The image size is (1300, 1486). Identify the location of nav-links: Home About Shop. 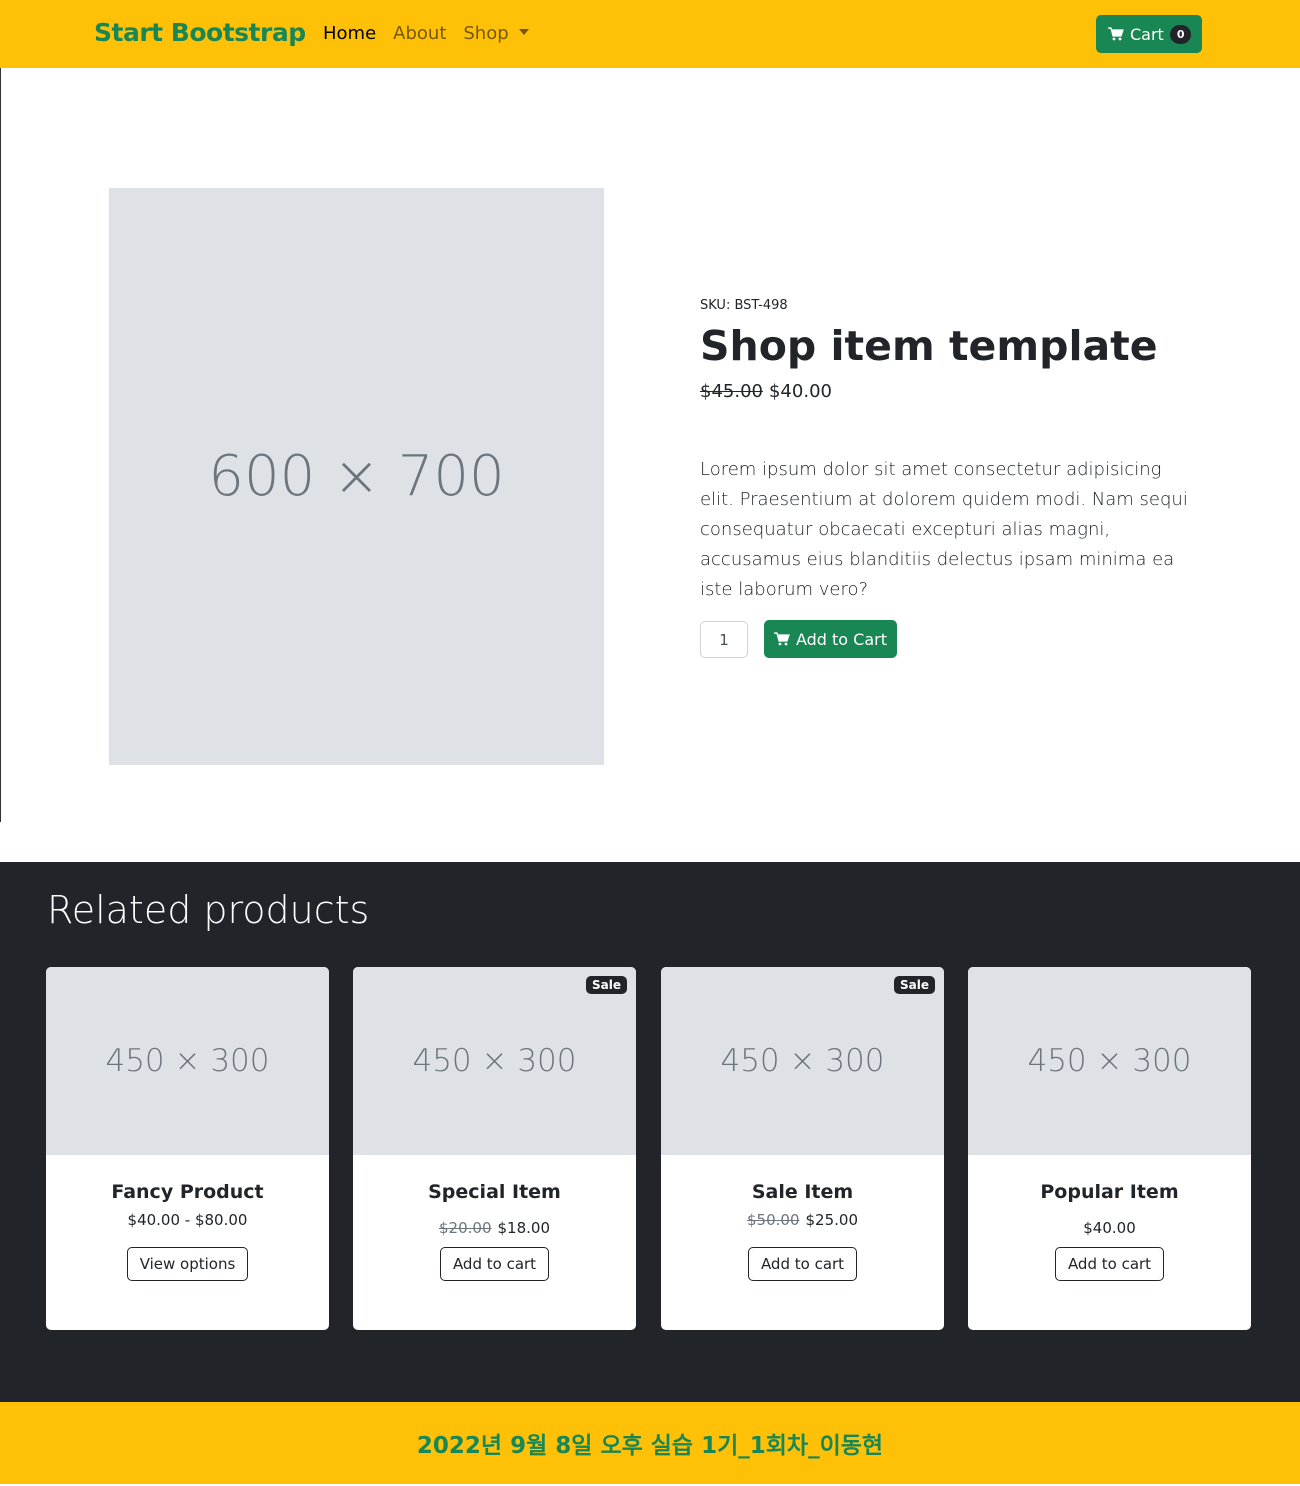
(426, 33).